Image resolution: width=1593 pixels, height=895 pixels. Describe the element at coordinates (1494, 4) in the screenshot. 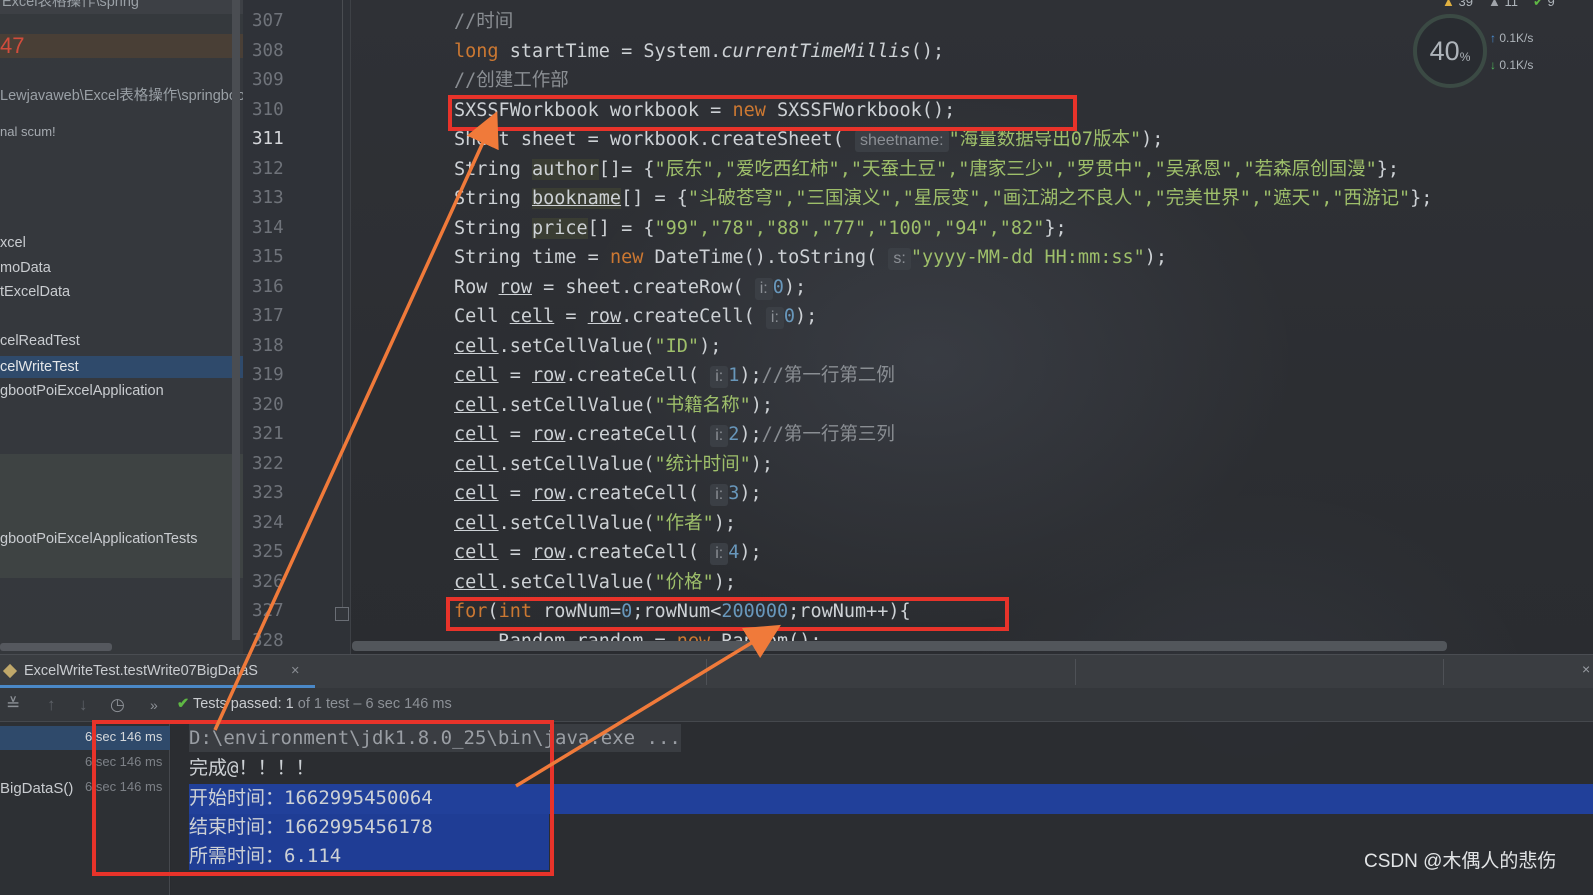

I see `weak-warning-icon: ▲` at that location.